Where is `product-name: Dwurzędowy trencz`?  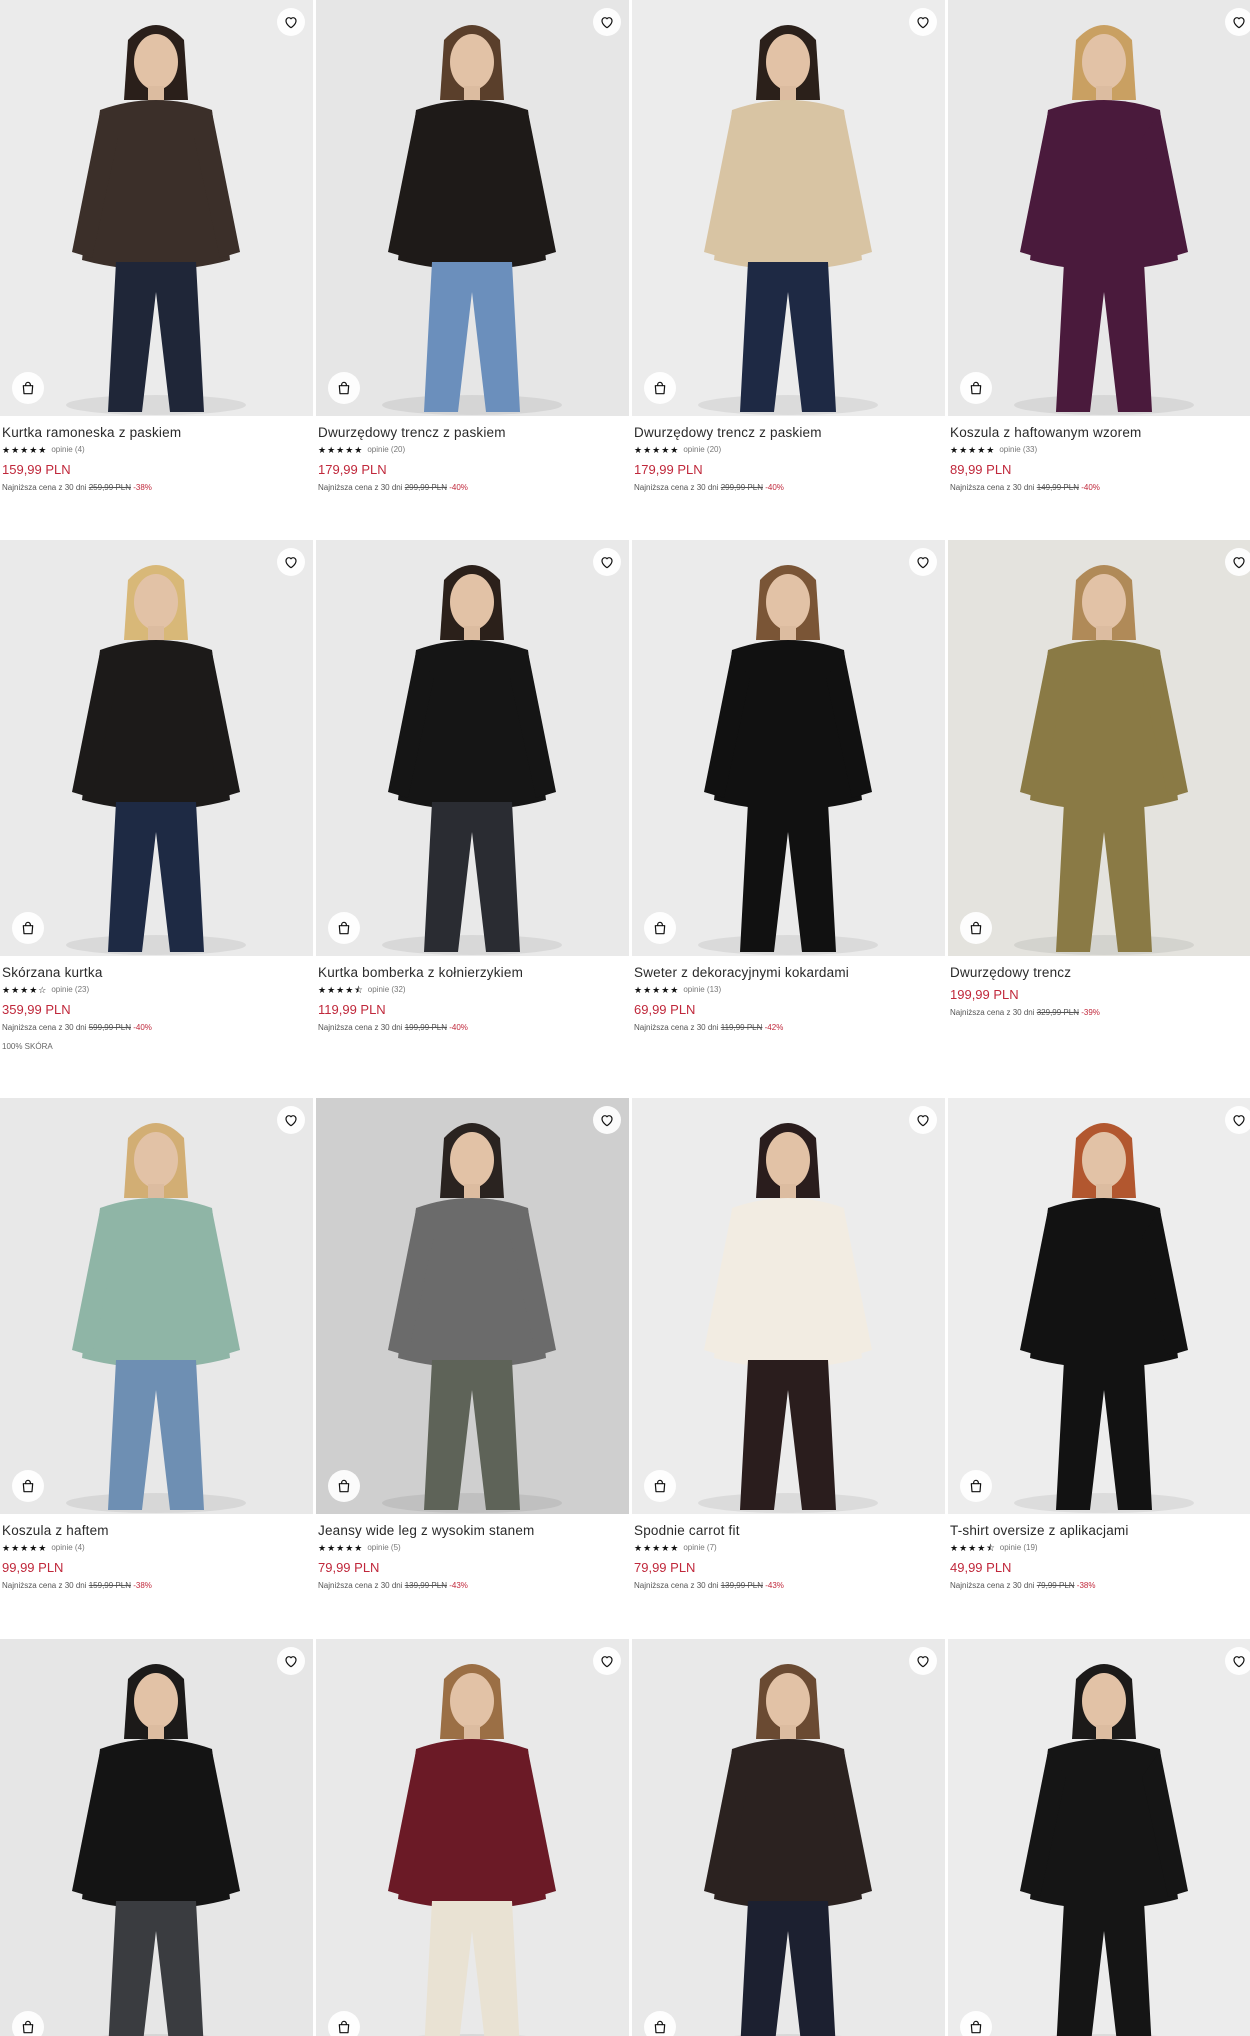
product-name: Dwurzędowy trencz is located at coordinates (1100, 973).